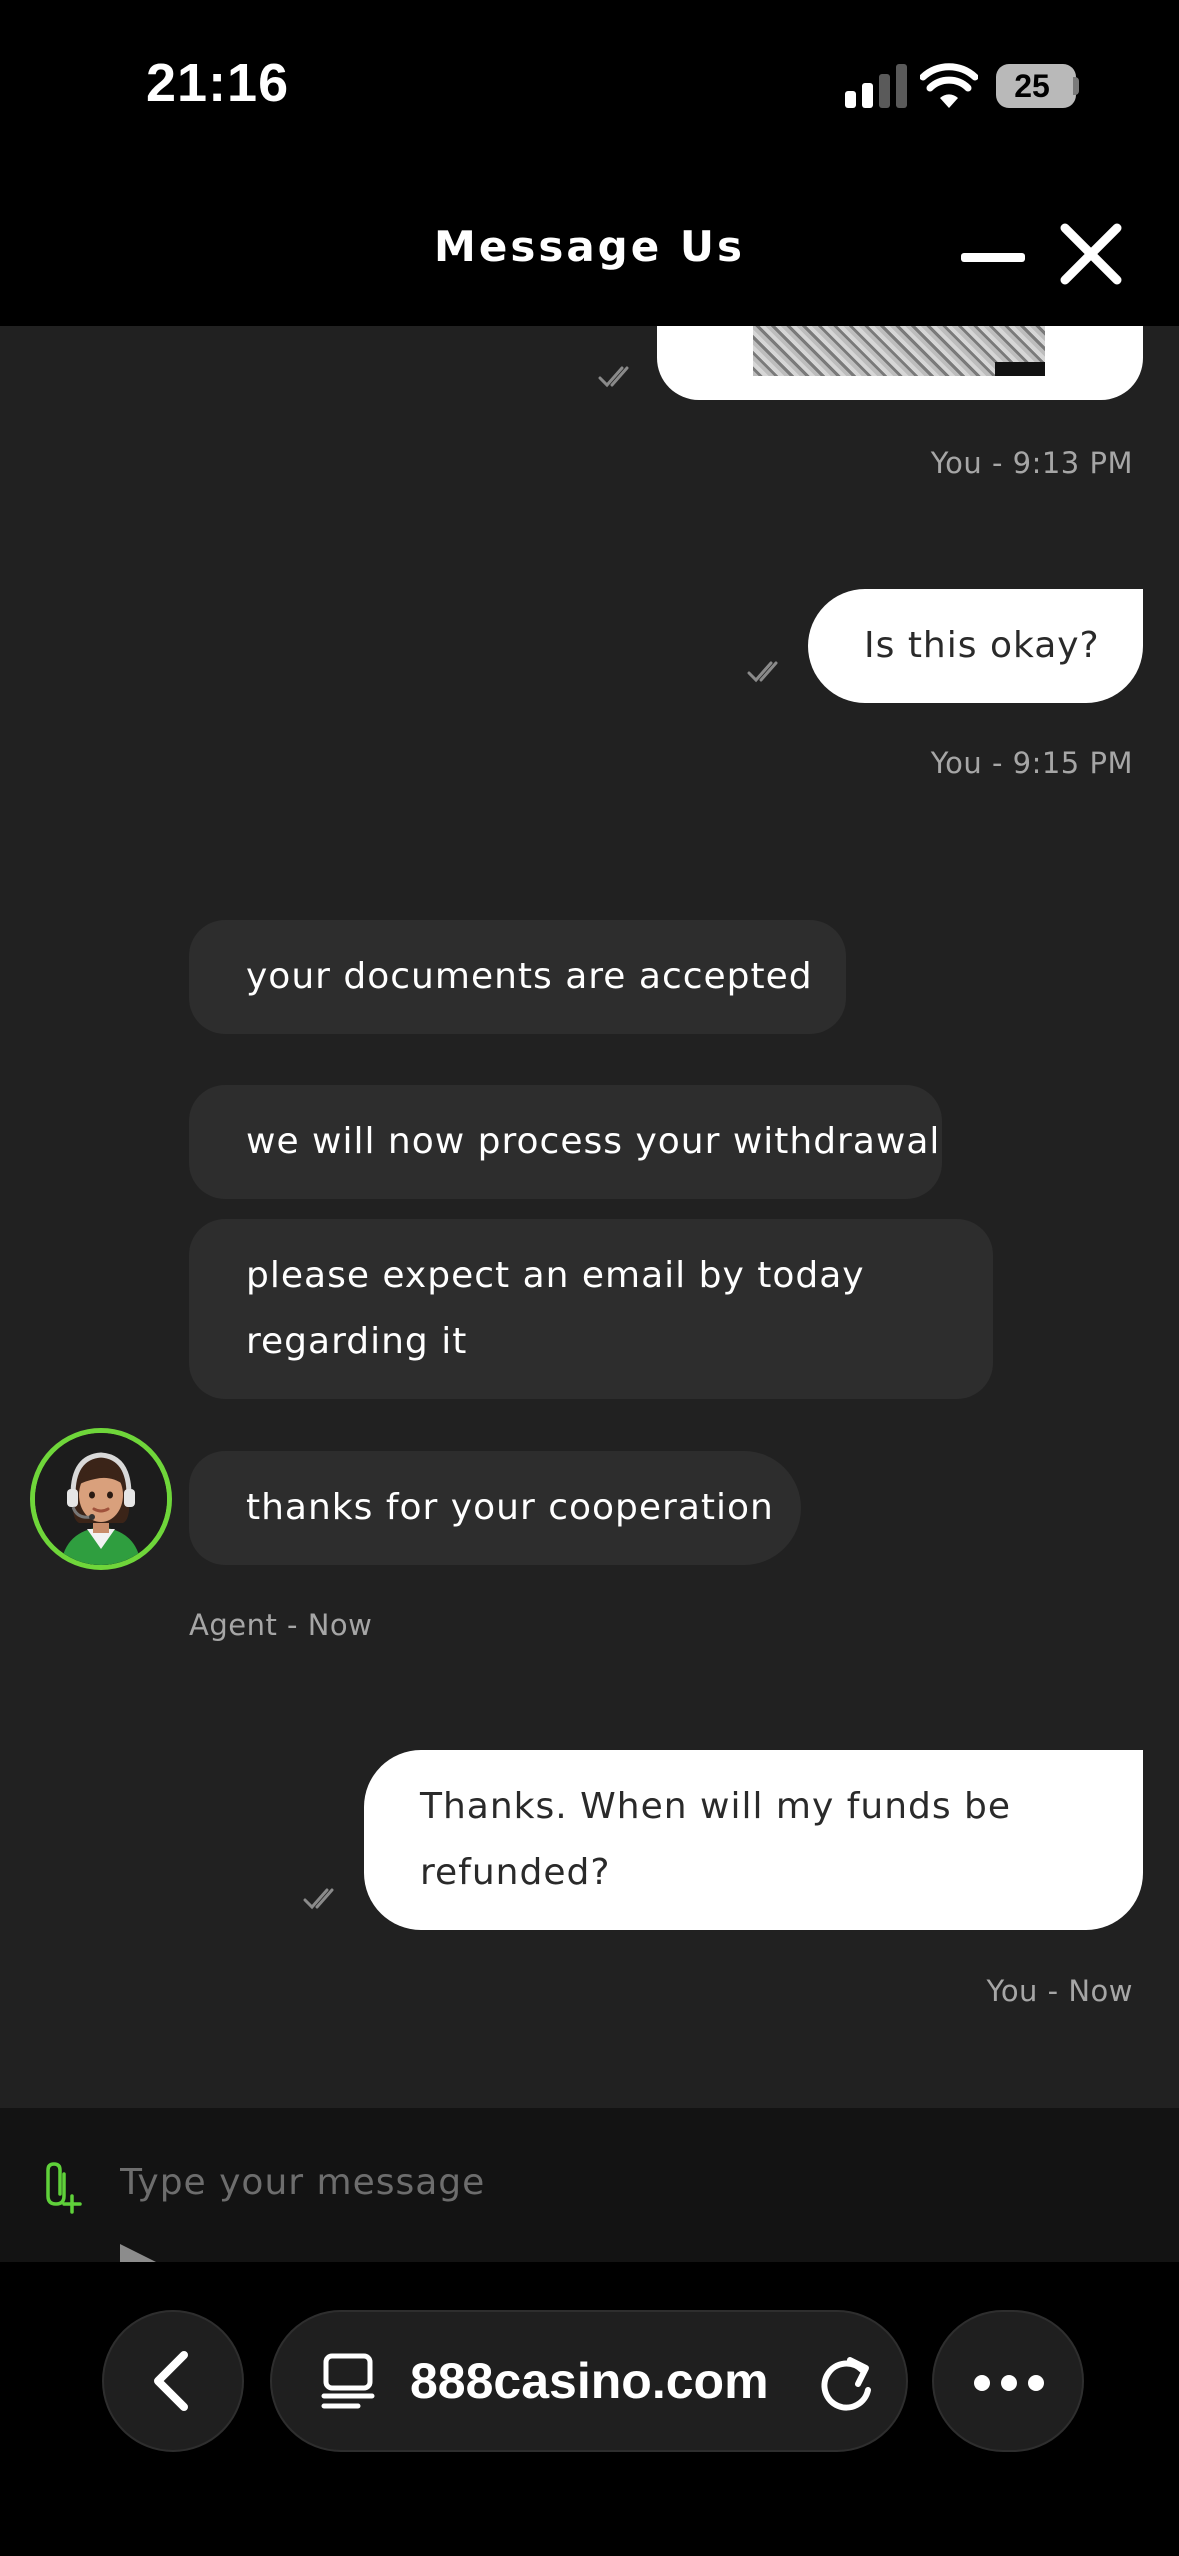  Describe the element at coordinates (357, 1341) in the screenshot. I see `message-text-line: regarding it` at that location.